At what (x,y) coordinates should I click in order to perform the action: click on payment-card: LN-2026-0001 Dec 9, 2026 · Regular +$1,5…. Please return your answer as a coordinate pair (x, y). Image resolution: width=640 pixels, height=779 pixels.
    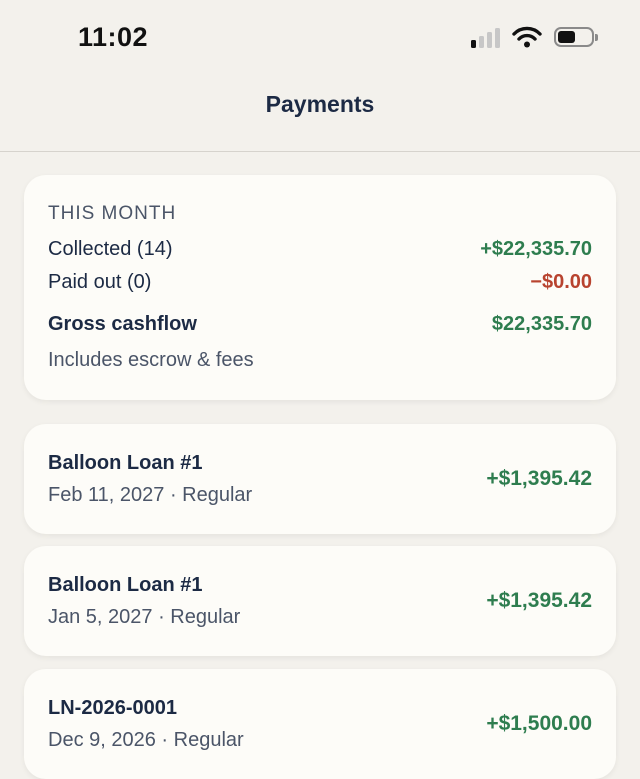
    Looking at the image, I should click on (320, 724).